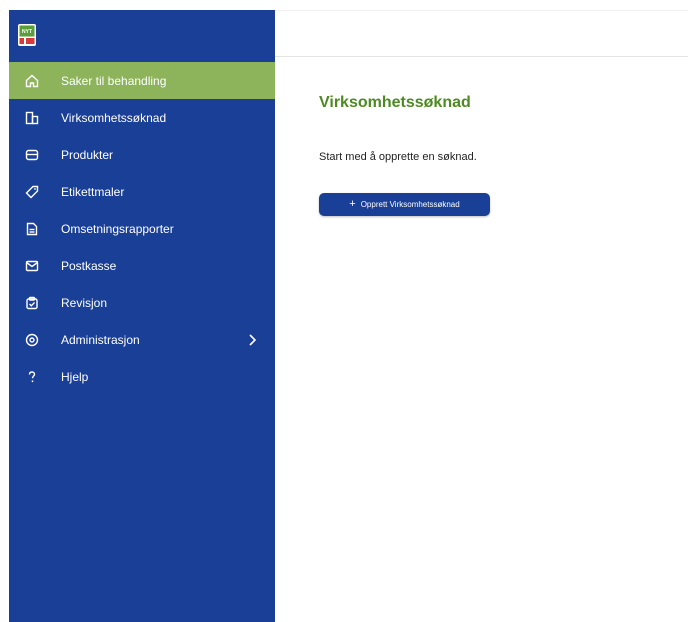 This screenshot has height=622, width=688. I want to click on settings-icon, so click(32, 340).